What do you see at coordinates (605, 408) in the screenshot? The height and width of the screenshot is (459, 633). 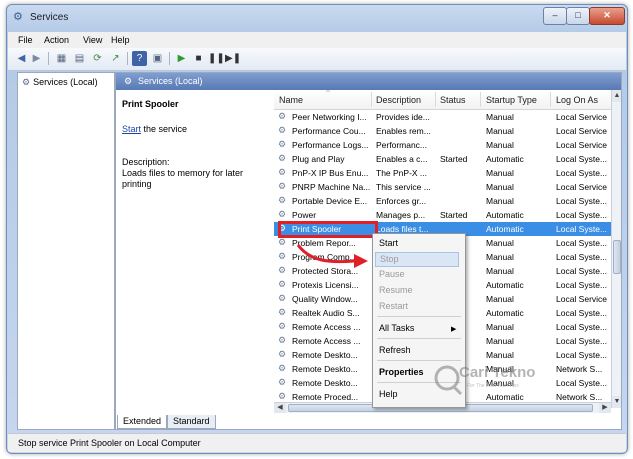 I see `scroll-right-icon: ▶` at bounding box center [605, 408].